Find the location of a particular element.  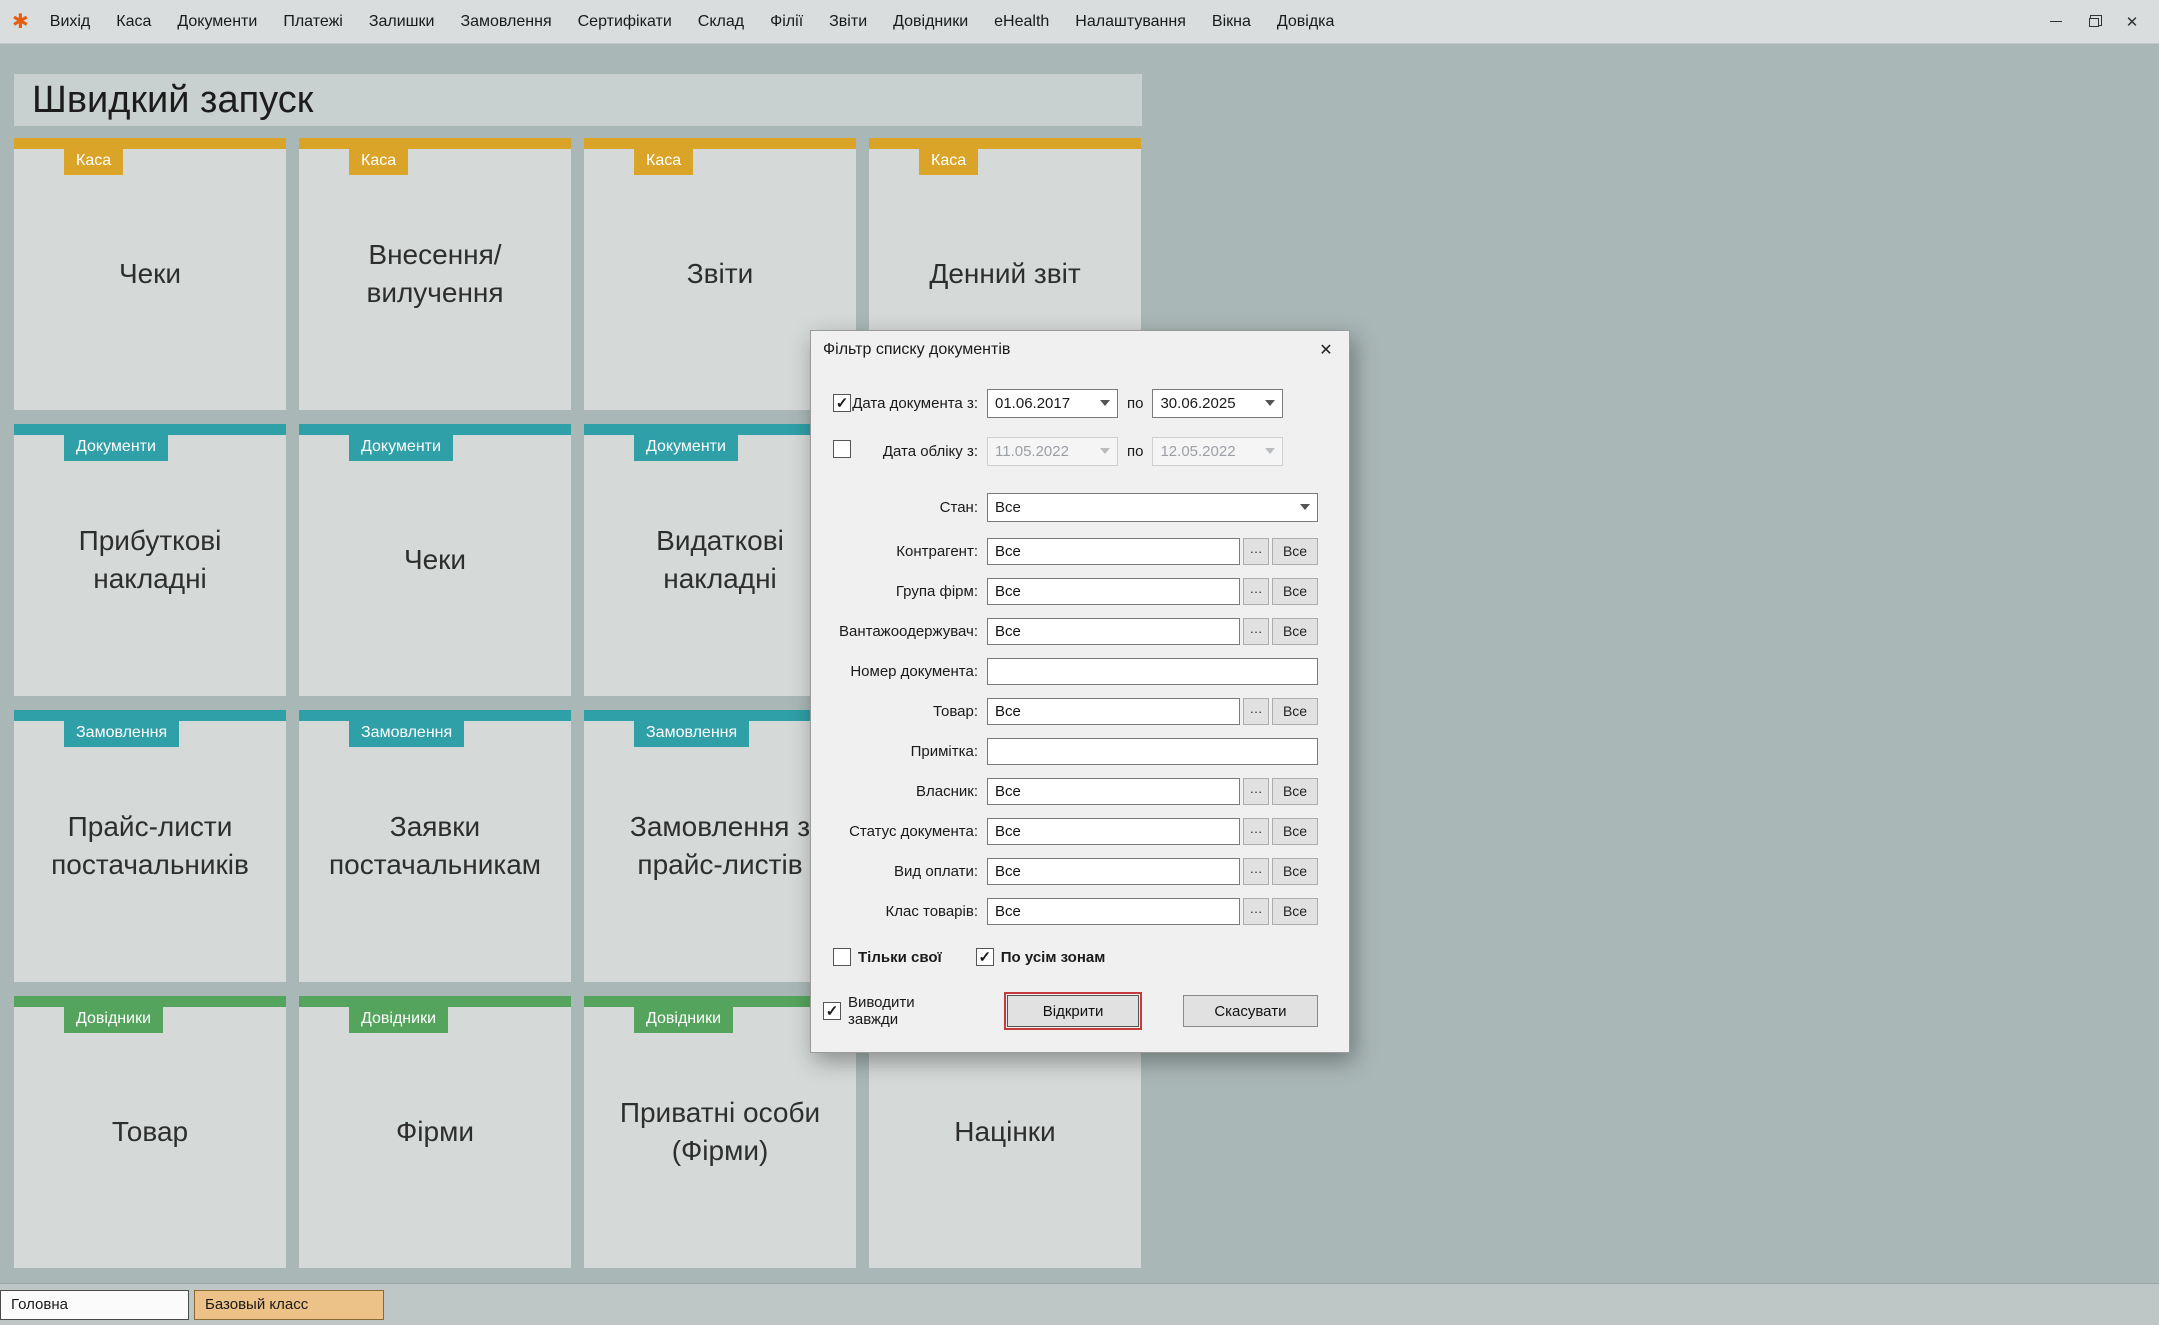

tab-bazovyi-klass: Базовый класс is located at coordinates (289, 1304).